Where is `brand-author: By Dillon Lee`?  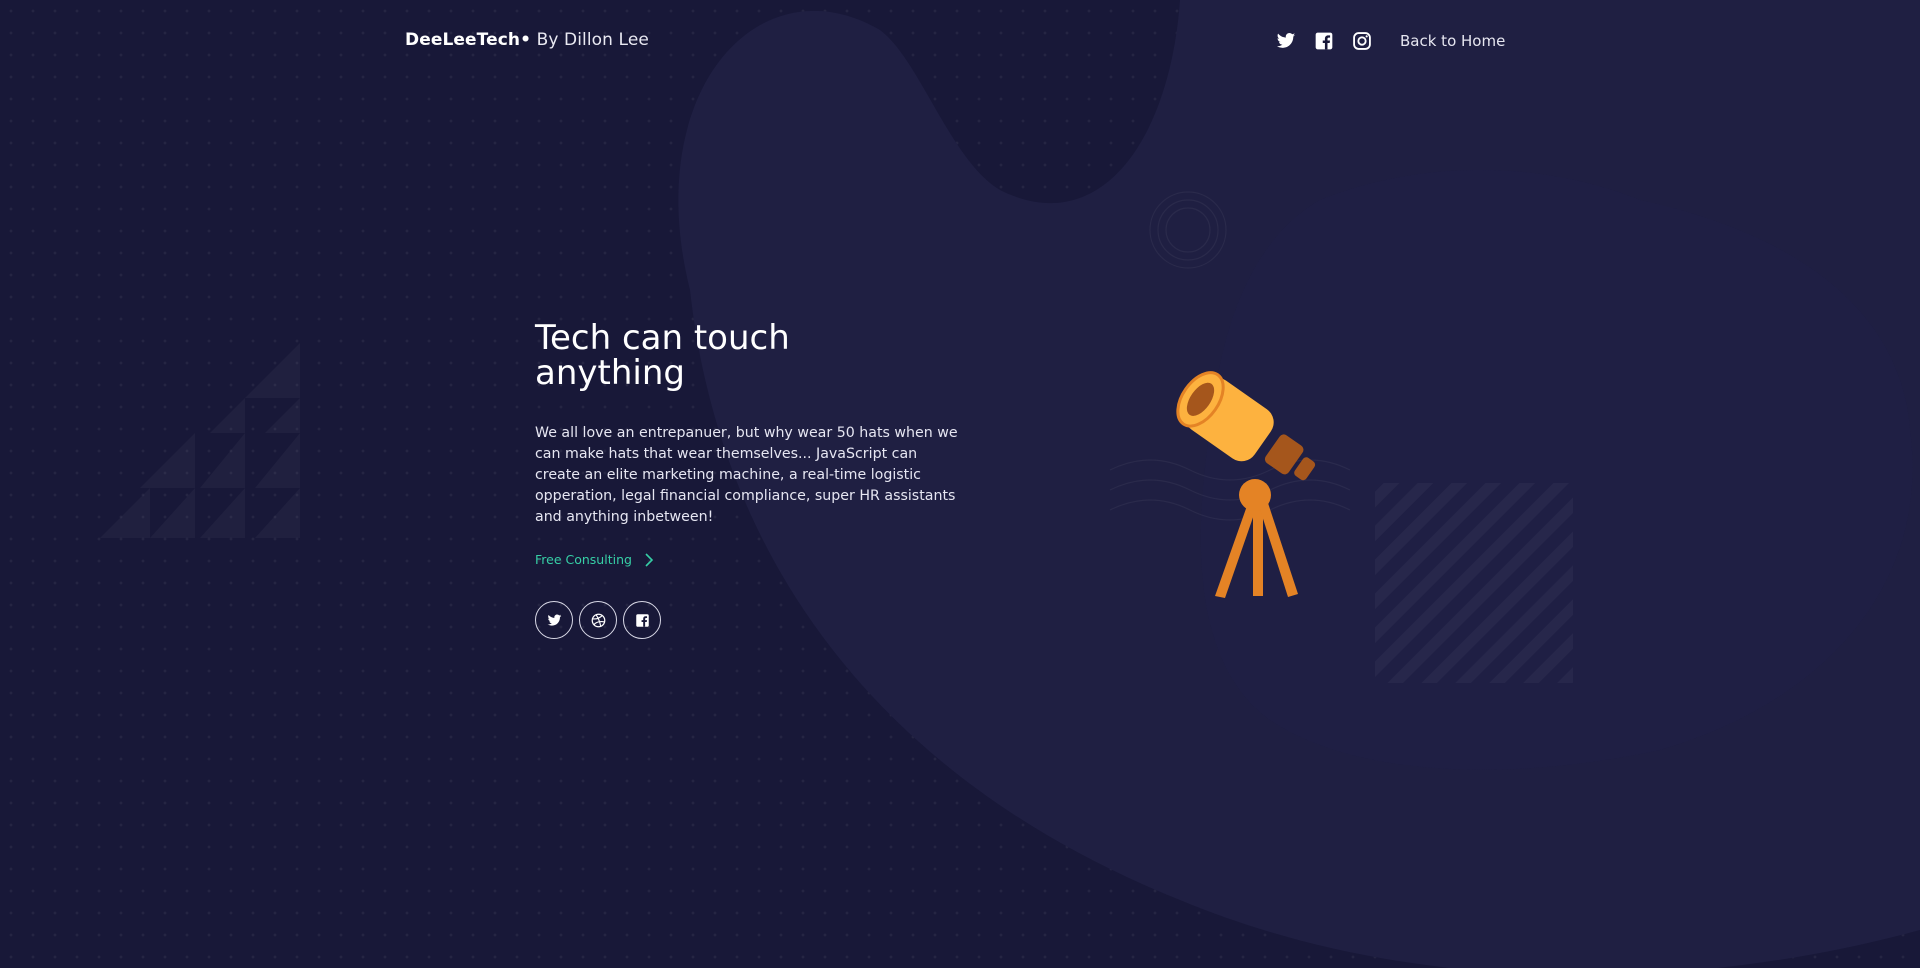
brand-author: By Dillon Lee is located at coordinates (590, 40).